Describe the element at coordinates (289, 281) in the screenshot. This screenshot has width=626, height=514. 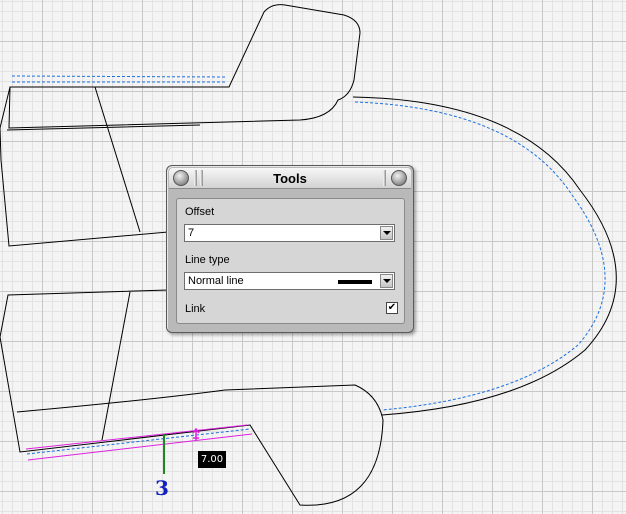
I see `line-type-combobox: Normal line` at that location.